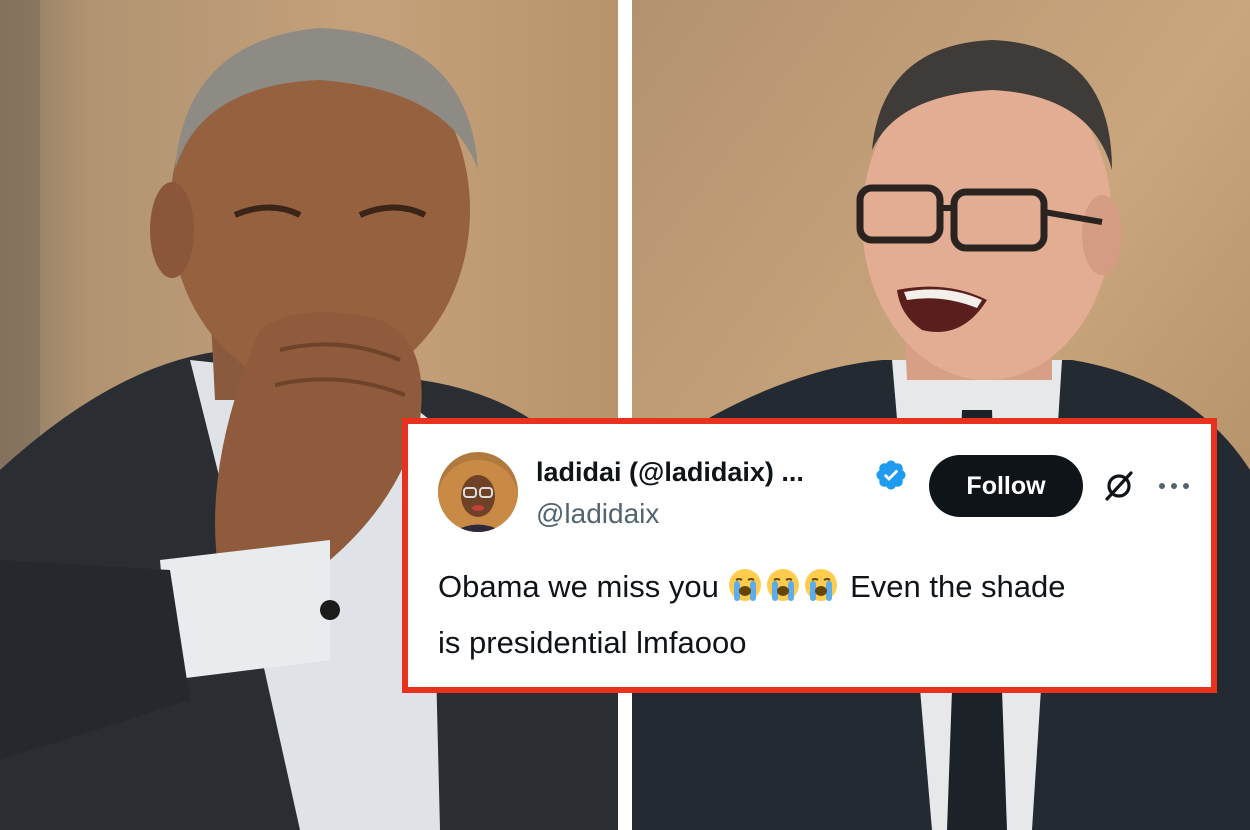 The image size is (1250, 830). I want to click on tweet-text-part2: Even the shade, so click(958, 586).